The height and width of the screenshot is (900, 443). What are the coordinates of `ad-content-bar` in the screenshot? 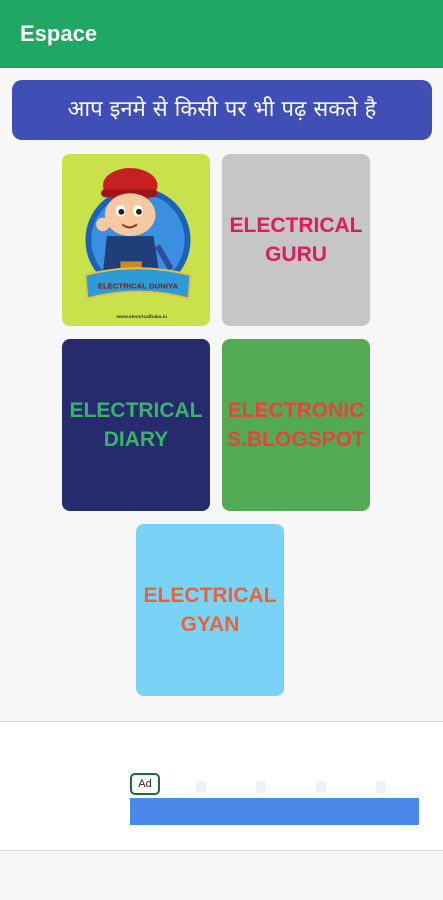 It's located at (274, 811).